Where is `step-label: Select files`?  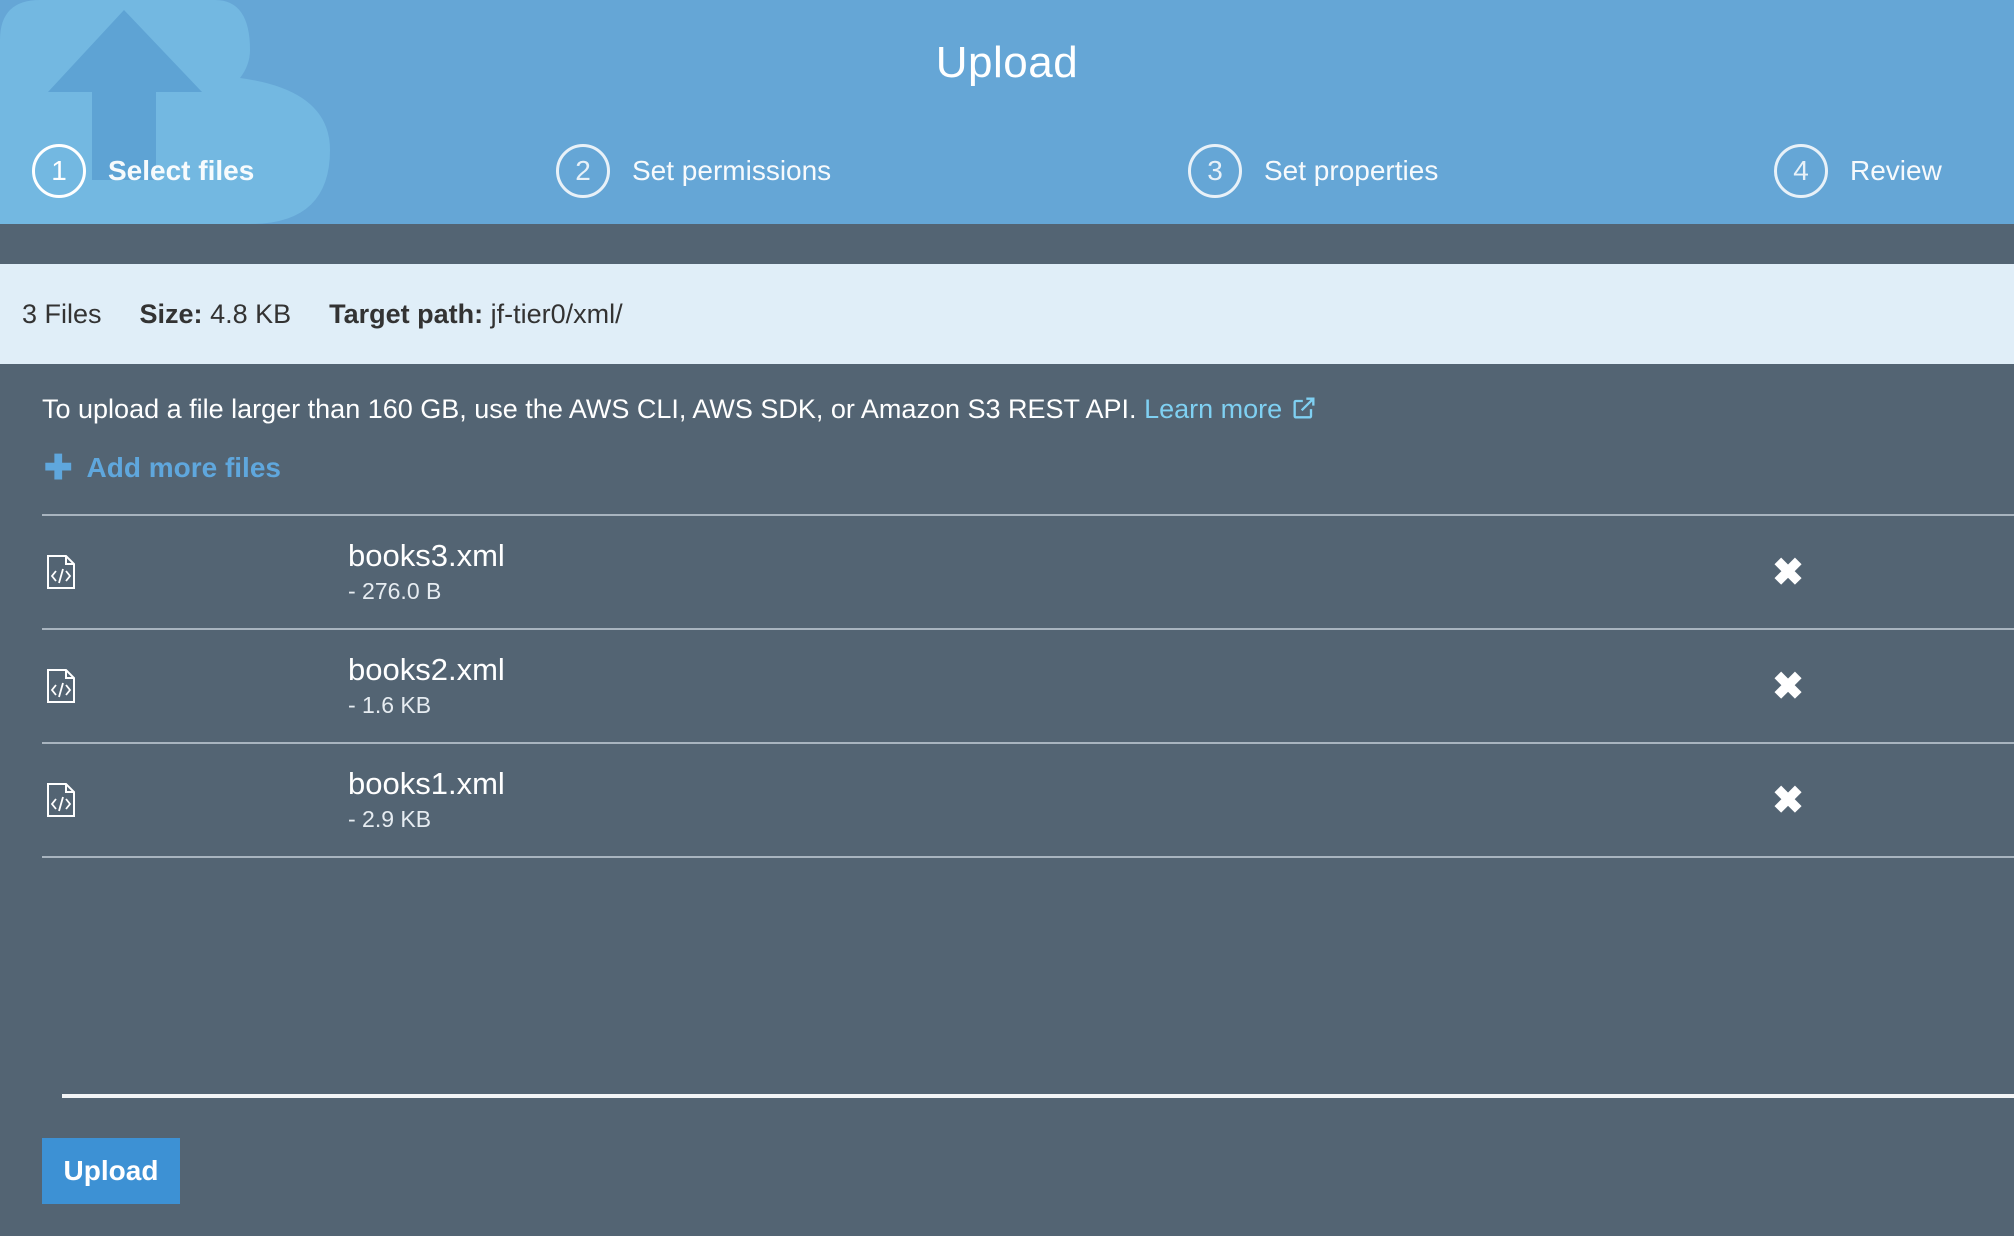 step-label: Select files is located at coordinates (181, 170).